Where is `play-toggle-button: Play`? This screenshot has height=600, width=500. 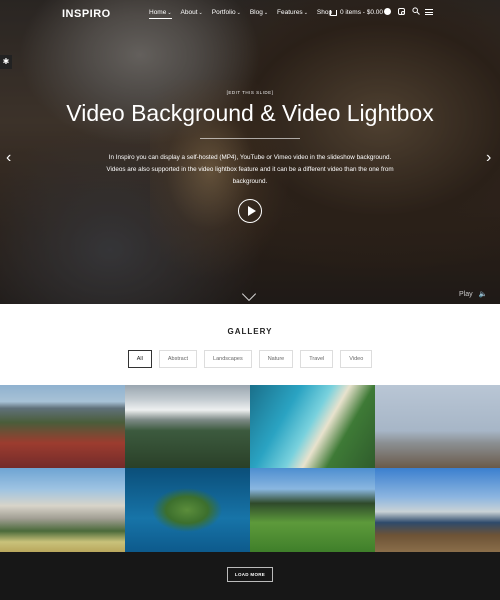 play-toggle-button: Play is located at coordinates (466, 294).